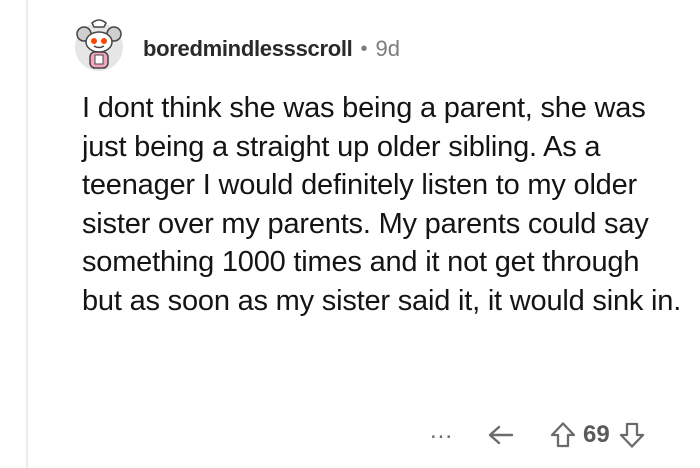 This screenshot has height=468, width=700. I want to click on avatar, so click(99, 45).